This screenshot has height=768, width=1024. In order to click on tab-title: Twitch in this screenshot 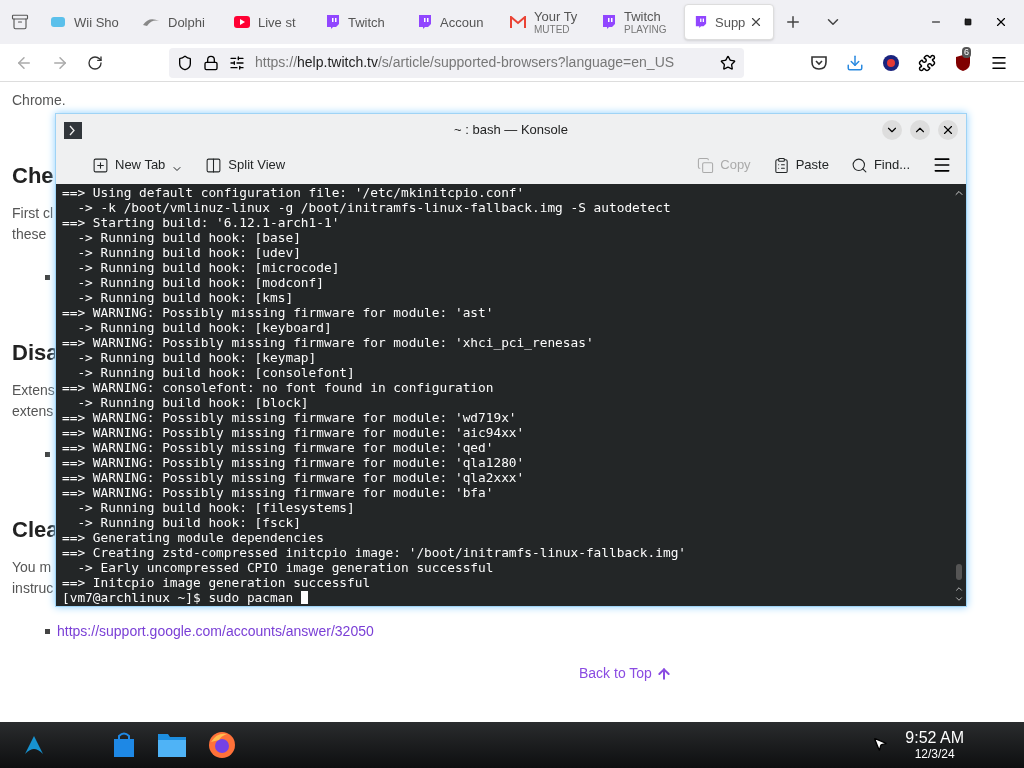, I will do `click(643, 16)`.